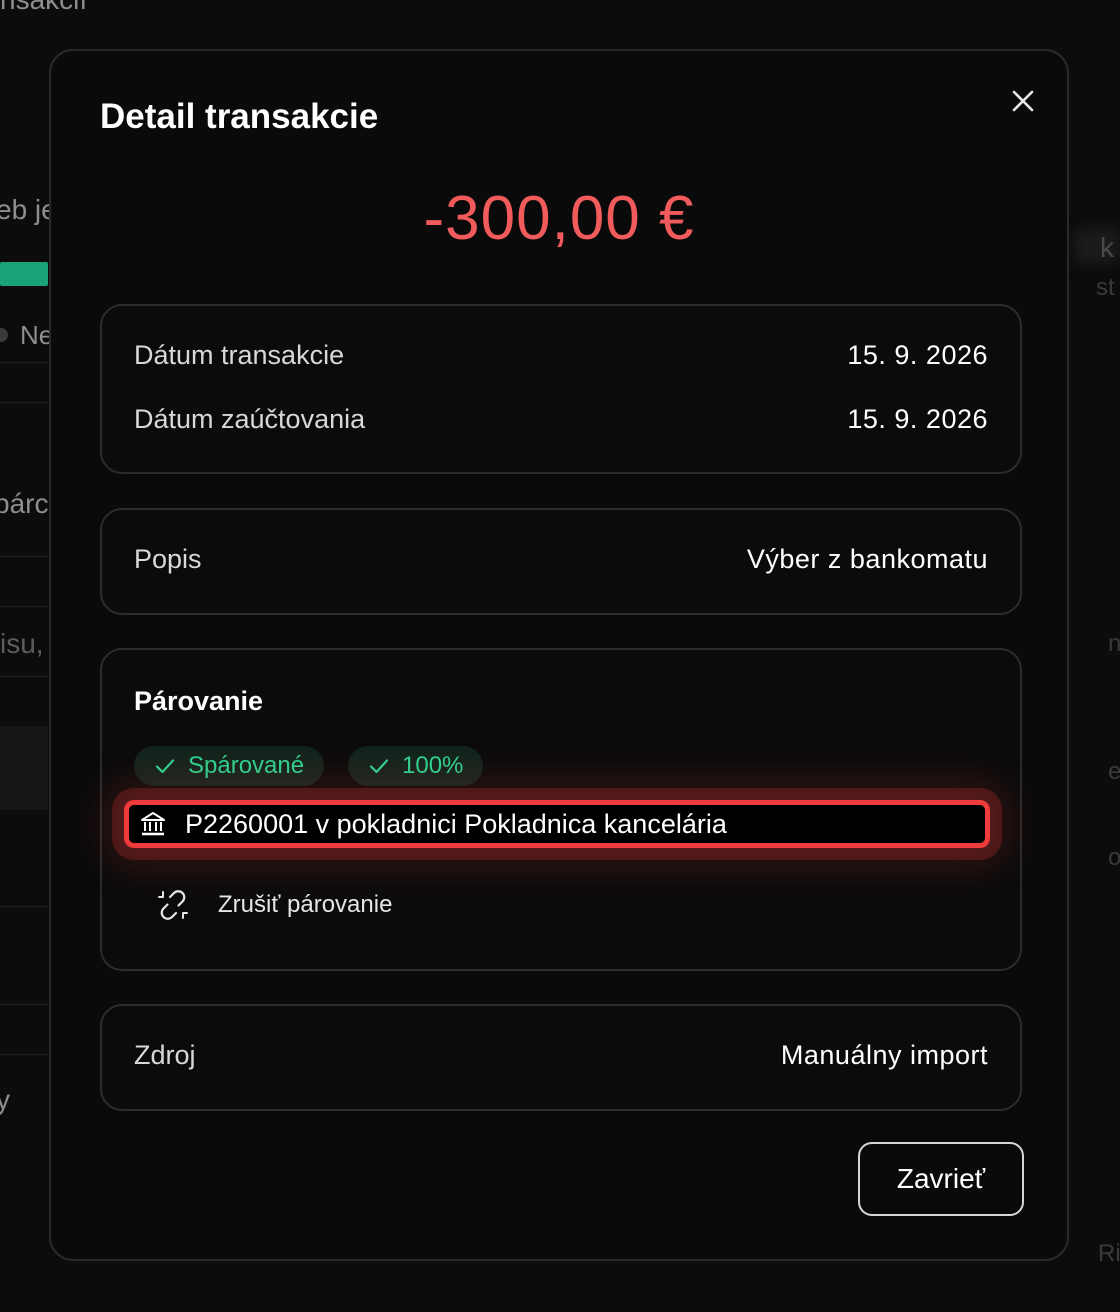 This screenshot has height=1312, width=1120. What do you see at coordinates (1114, 857) in the screenshot?
I see `background-text: o` at bounding box center [1114, 857].